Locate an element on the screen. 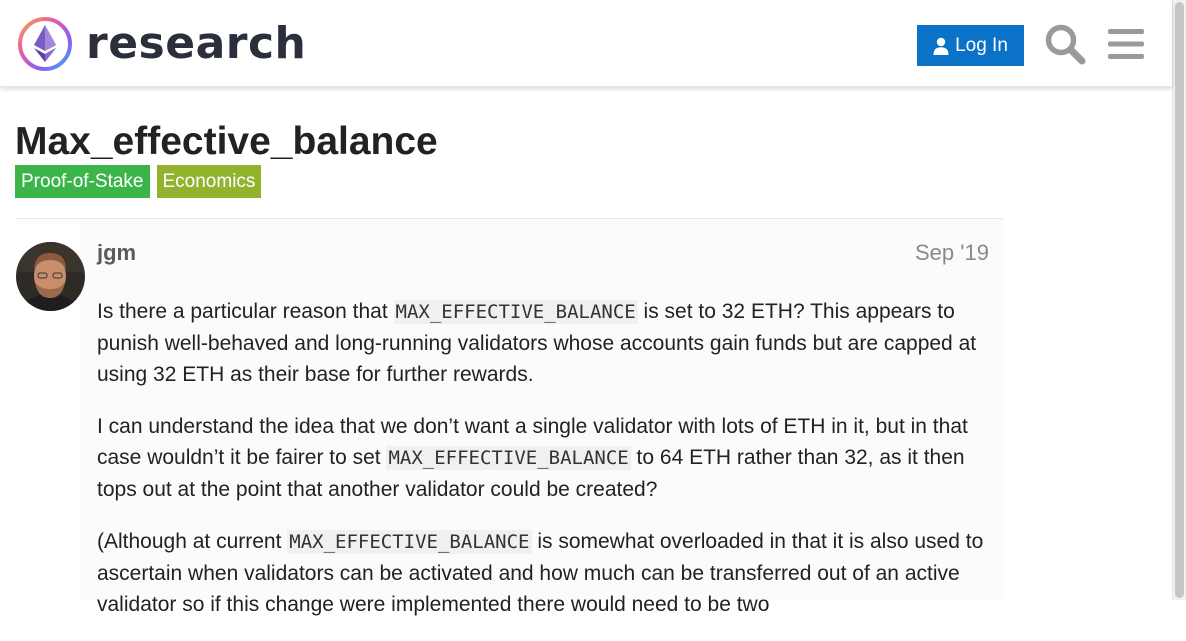 The width and height of the screenshot is (1186, 641). hamburger-menu-icon is located at coordinates (1126, 44).